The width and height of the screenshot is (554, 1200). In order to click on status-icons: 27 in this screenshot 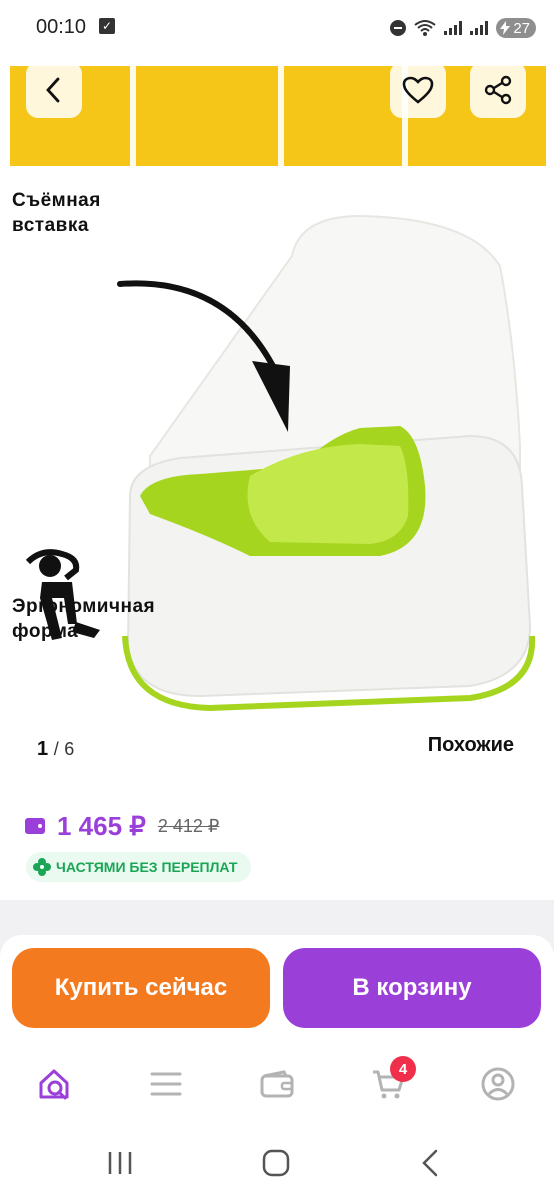, I will do `click(463, 28)`.